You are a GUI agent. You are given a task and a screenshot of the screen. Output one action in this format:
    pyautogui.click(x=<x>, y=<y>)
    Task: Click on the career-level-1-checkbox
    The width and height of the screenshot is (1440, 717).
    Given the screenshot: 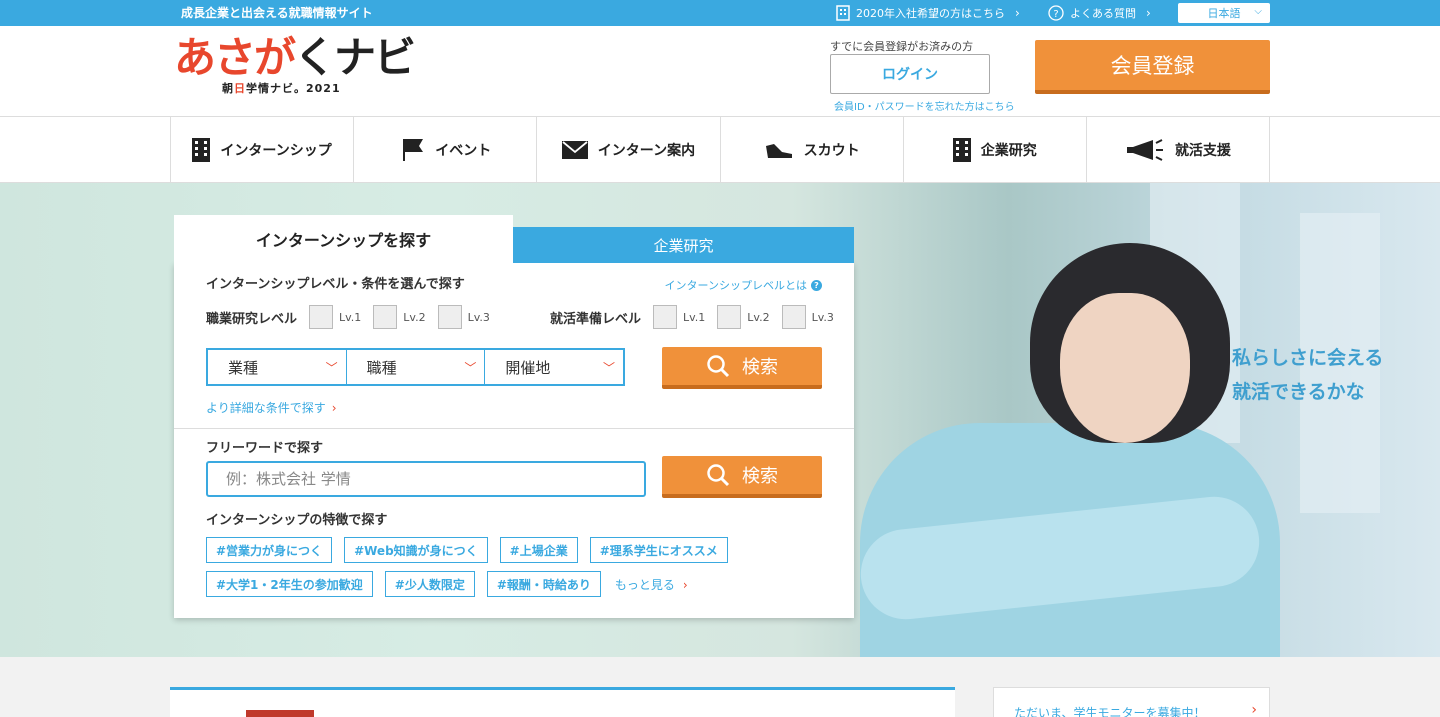 What is the action you would take?
    pyautogui.click(x=321, y=317)
    